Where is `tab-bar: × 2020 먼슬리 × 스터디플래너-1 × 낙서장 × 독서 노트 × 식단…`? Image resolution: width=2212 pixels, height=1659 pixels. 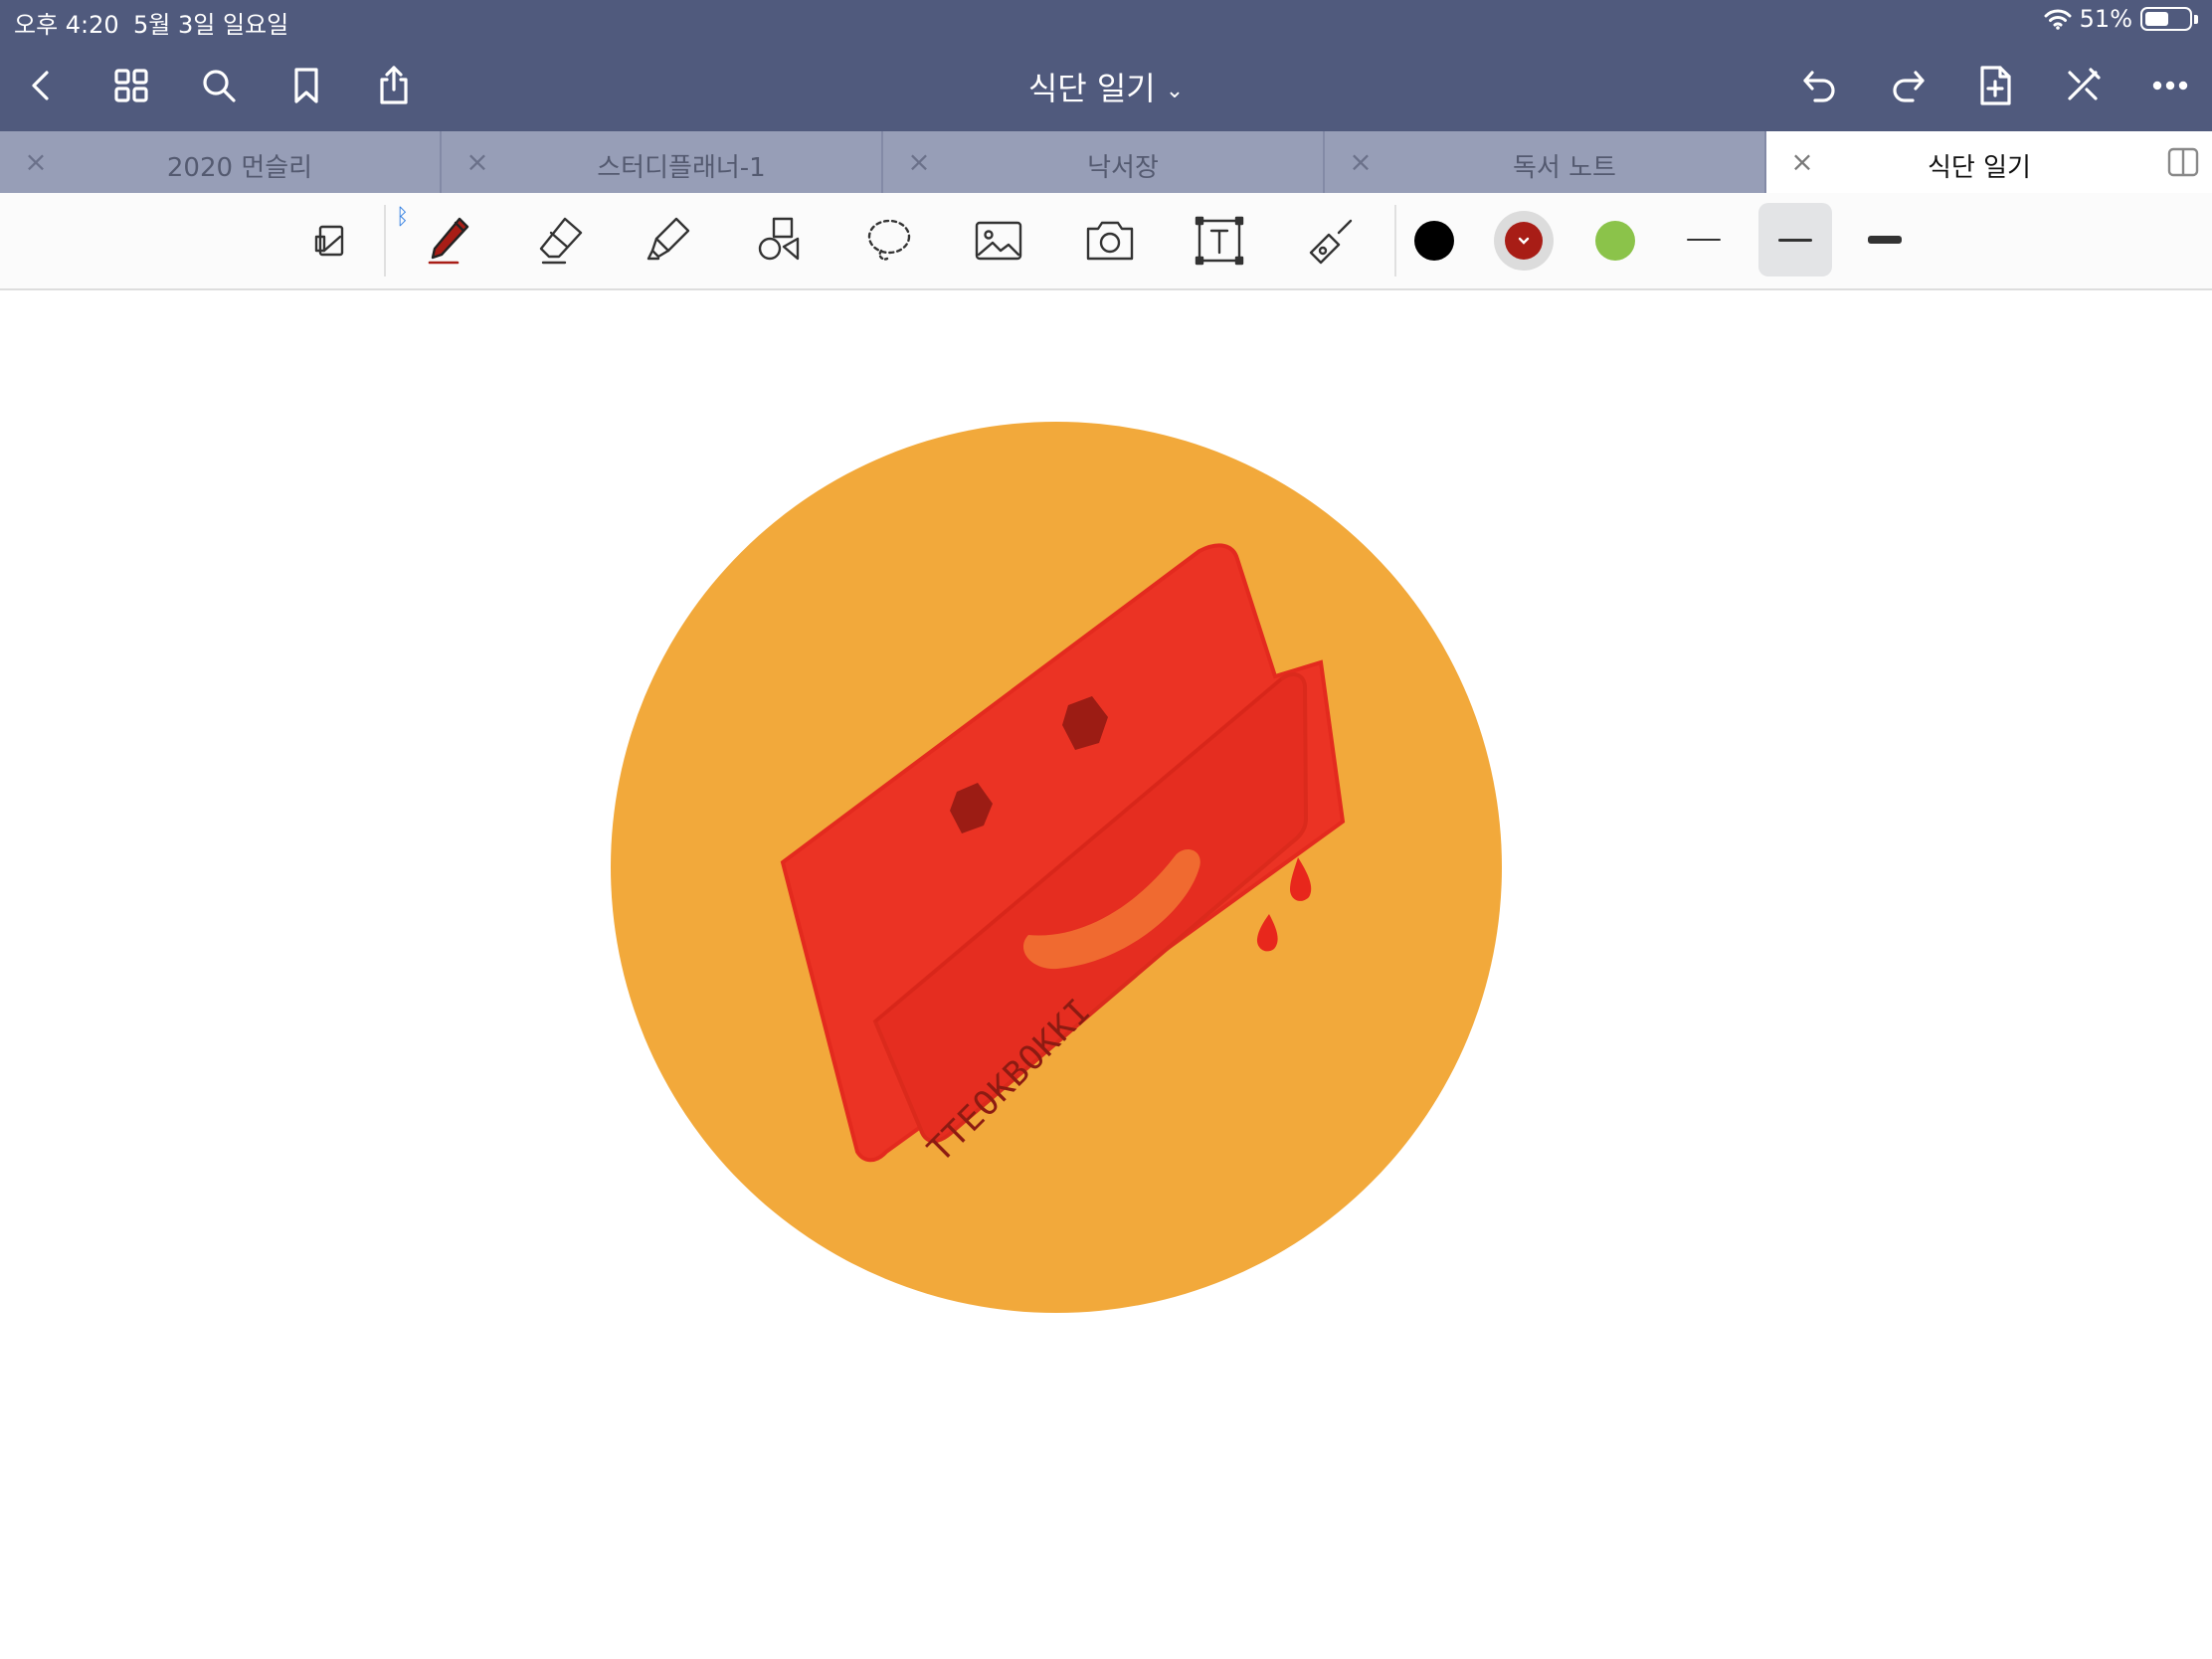 tab-bar: × 2020 먼슬리 × 스터디플래너-1 × 낙서장 × 독서 노트 × 식단… is located at coordinates (1106, 162).